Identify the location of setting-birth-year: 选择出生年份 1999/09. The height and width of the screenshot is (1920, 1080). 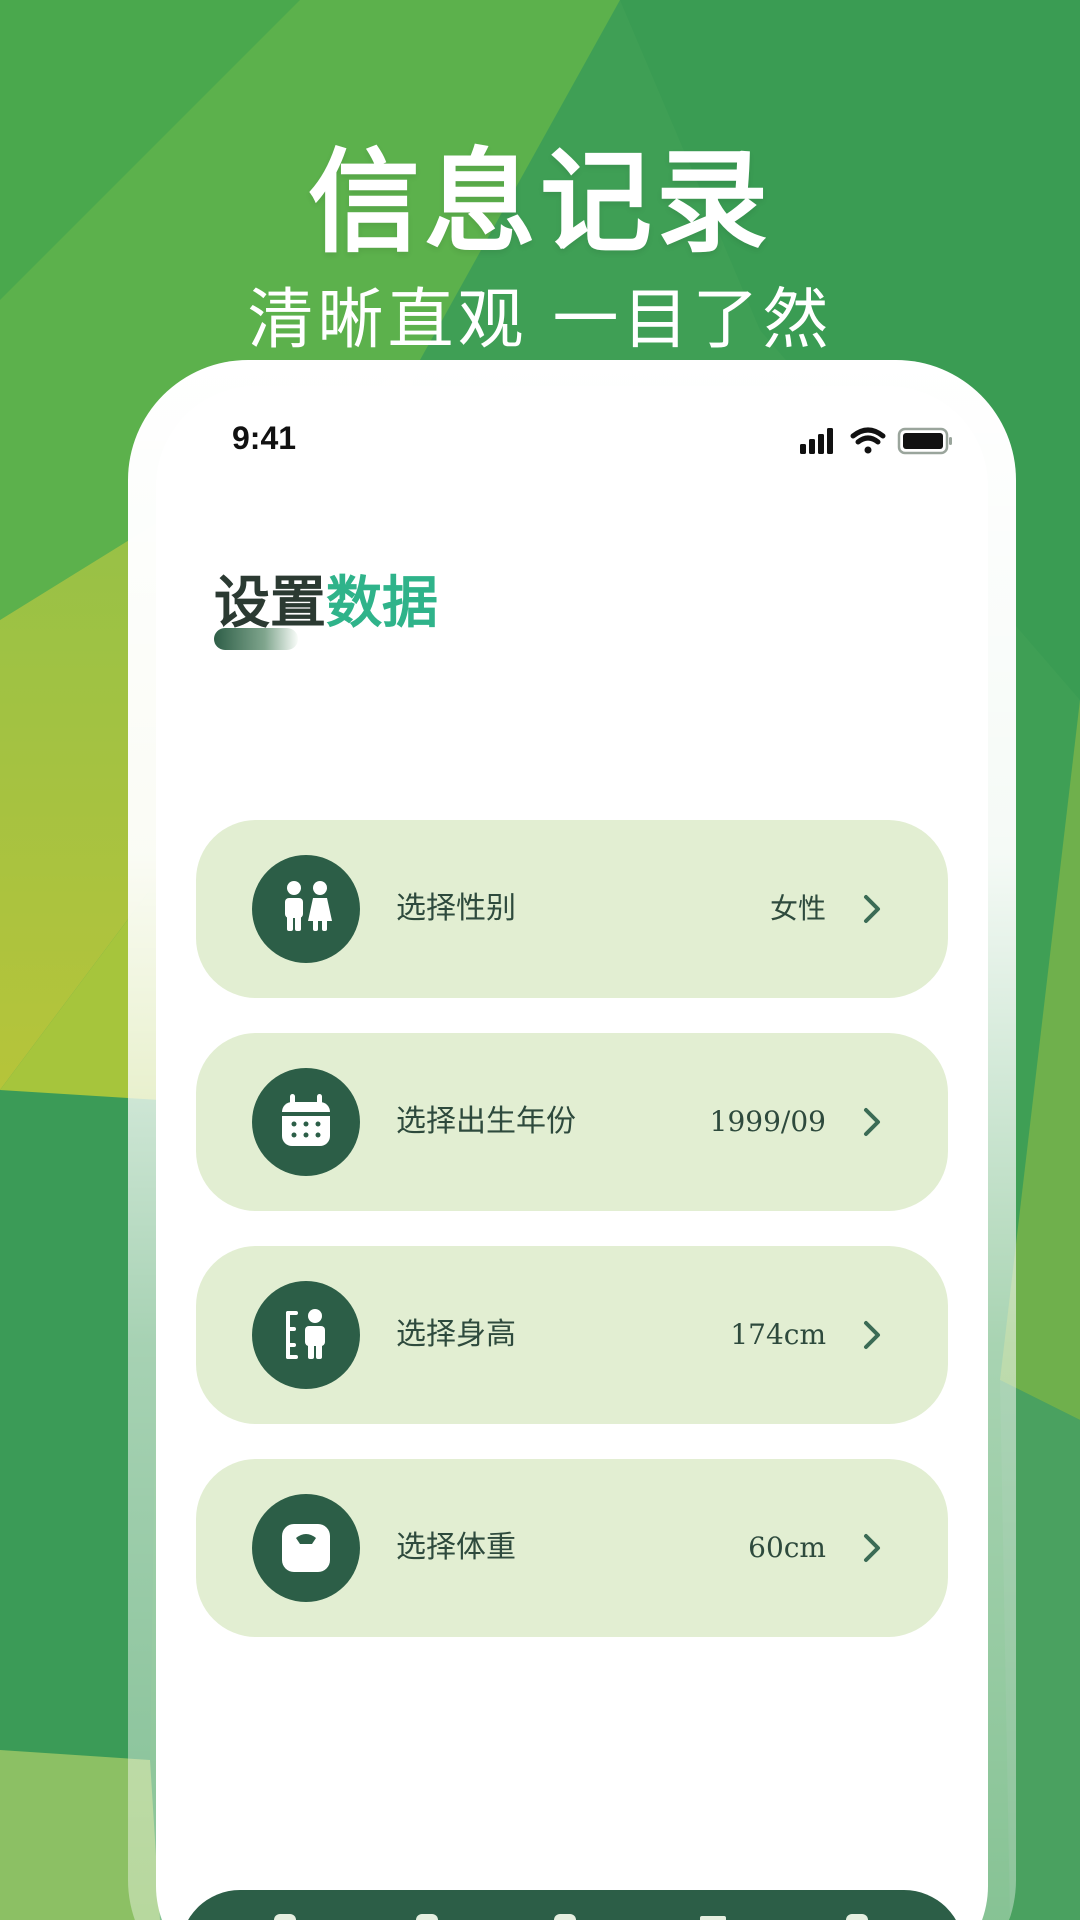
(572, 1122).